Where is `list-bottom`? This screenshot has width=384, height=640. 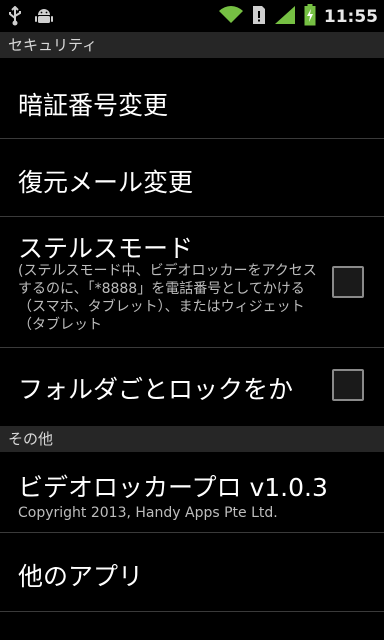
list-bottom is located at coordinates (192, 626).